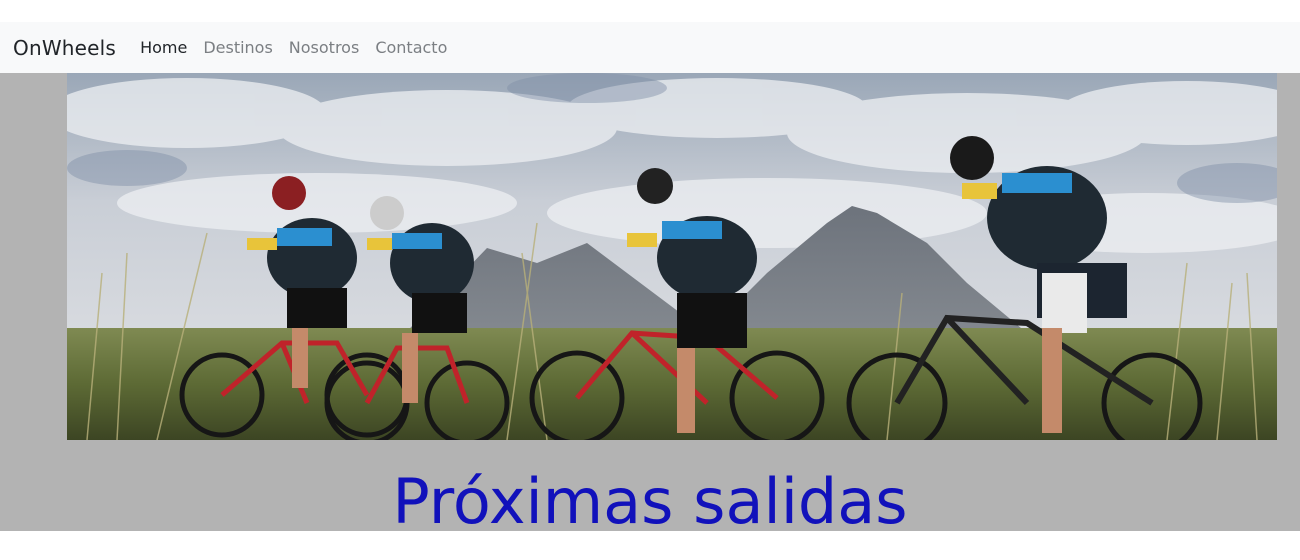 The width and height of the screenshot is (1300, 560). What do you see at coordinates (650, 47) in the screenshot?
I see `navbar: OnWheels Home Destinos Nosotros Contacto` at bounding box center [650, 47].